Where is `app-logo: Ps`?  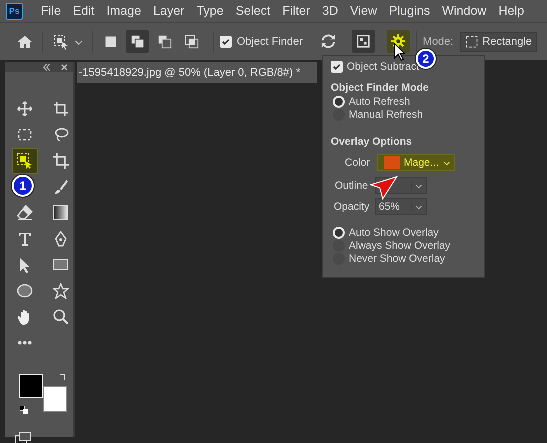 app-logo: Ps is located at coordinates (14, 11).